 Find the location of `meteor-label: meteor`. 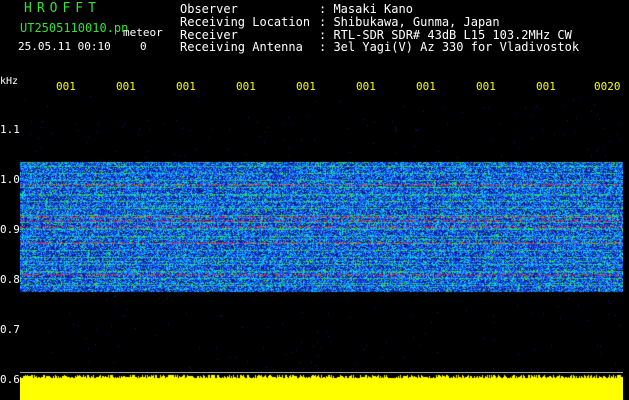

meteor-label: meteor is located at coordinates (143, 32).